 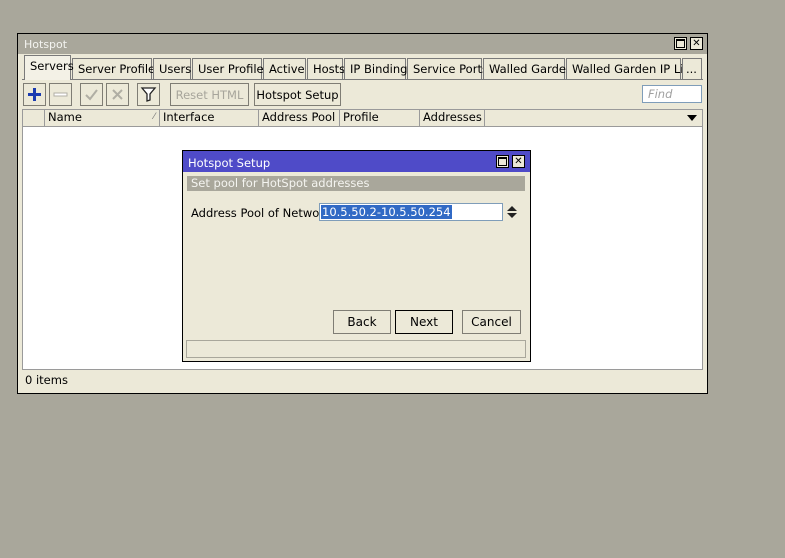 What do you see at coordinates (329, 69) in the screenshot?
I see `tab-label: Hosts` at bounding box center [329, 69].